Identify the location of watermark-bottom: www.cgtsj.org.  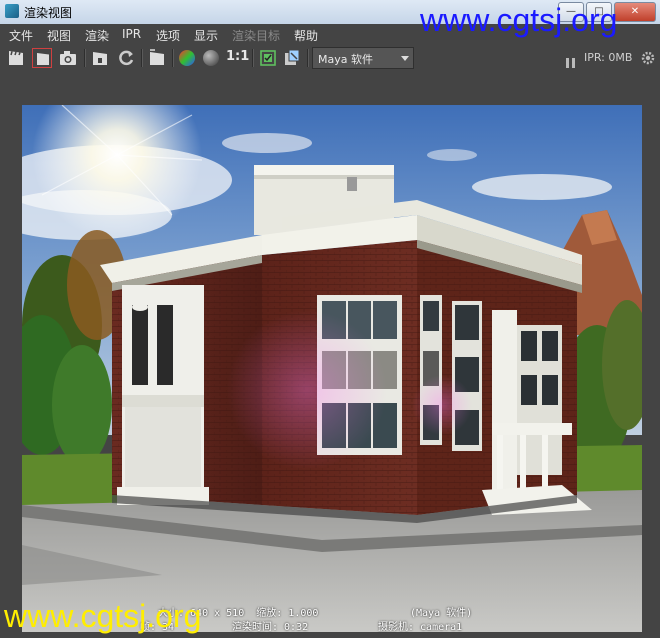
(103, 616).